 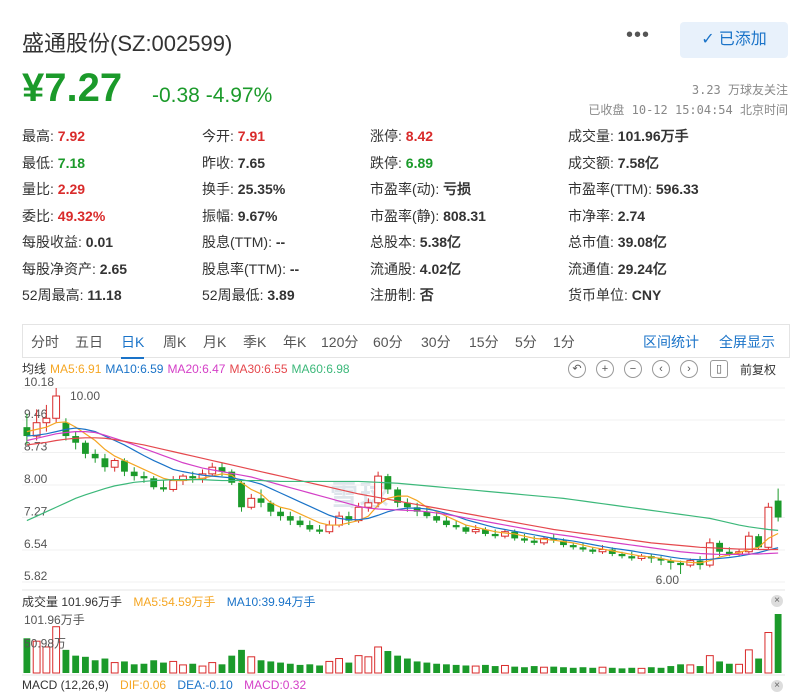 What do you see at coordinates (36, 479) in the screenshot?
I see `y-tick-label: 8.00` at bounding box center [36, 479].